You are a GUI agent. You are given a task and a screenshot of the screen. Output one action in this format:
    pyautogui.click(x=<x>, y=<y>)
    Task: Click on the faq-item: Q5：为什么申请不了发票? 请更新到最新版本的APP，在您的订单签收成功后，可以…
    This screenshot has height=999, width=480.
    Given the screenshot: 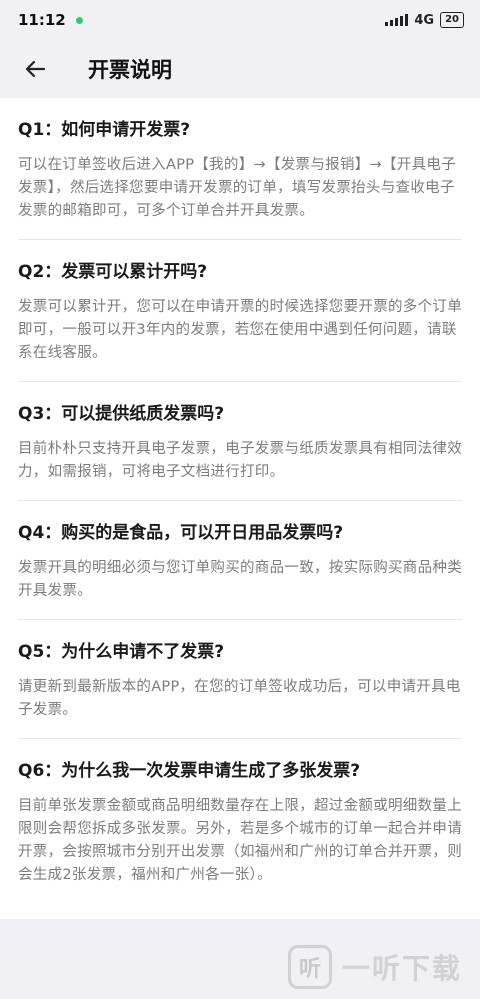 What is the action you would take?
    pyautogui.click(x=240, y=679)
    